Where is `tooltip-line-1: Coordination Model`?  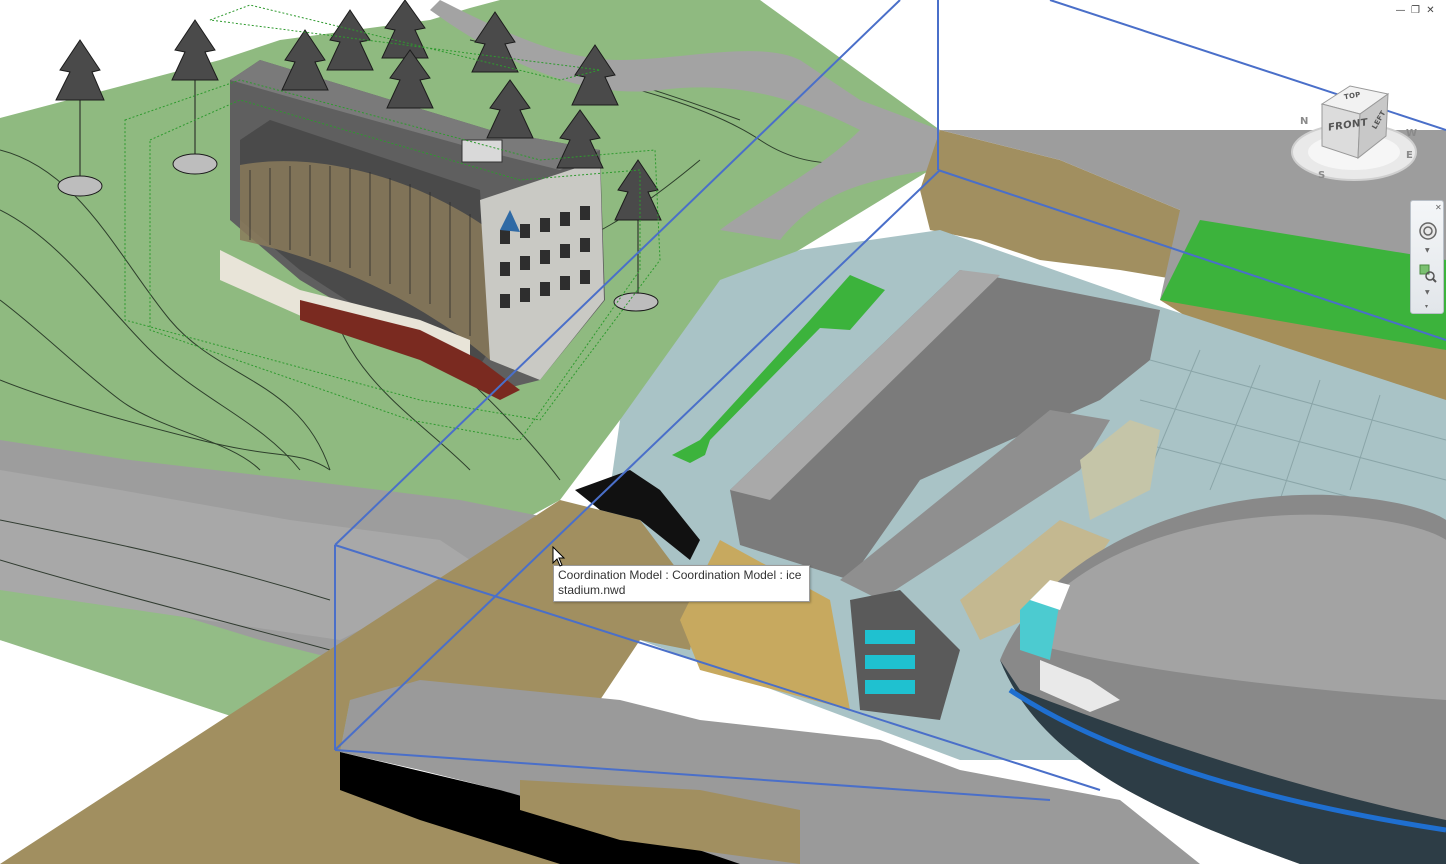
tooltip-line-1: Coordination Model is located at coordinates (680, 575).